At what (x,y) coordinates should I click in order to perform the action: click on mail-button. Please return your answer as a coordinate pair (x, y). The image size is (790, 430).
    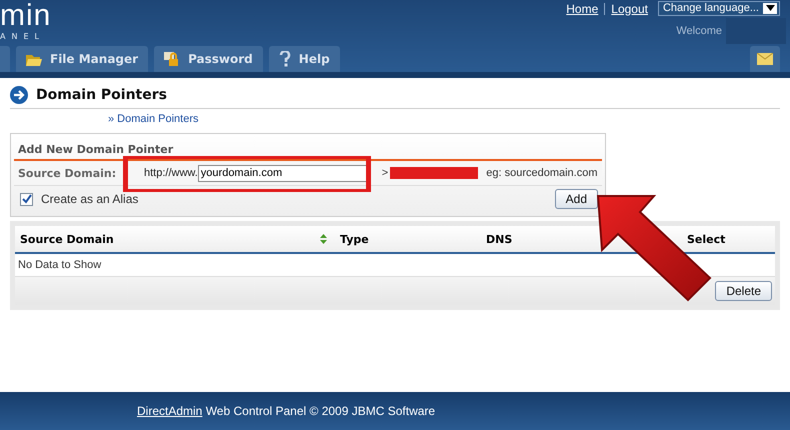
    Looking at the image, I should click on (765, 59).